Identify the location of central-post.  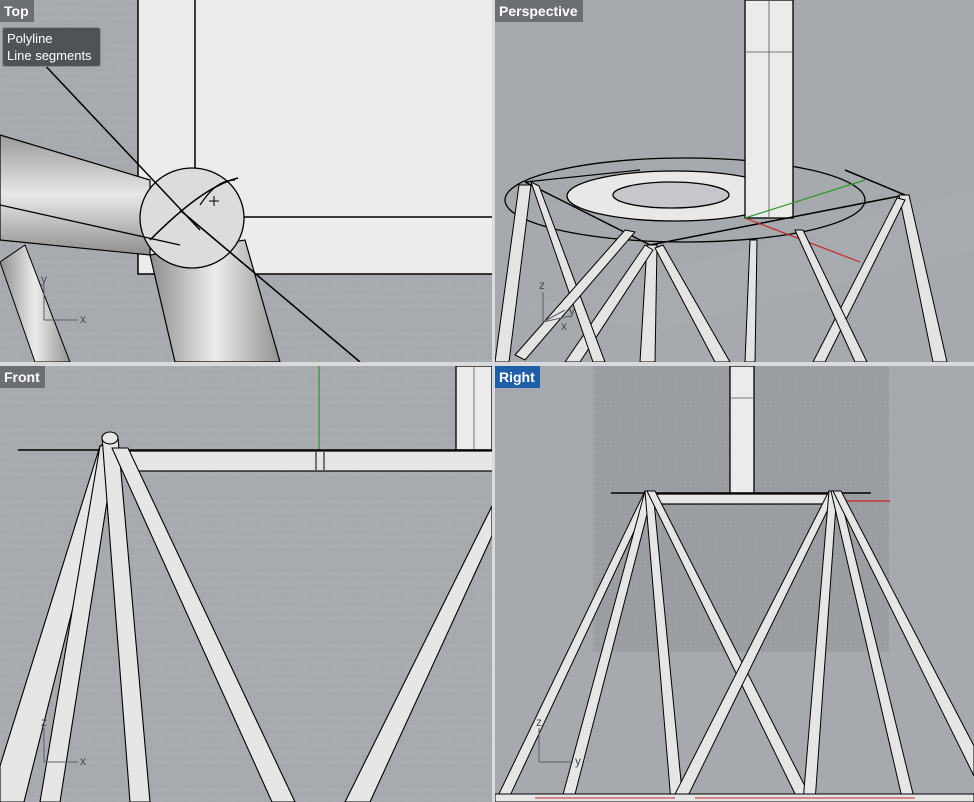
(742, 430).